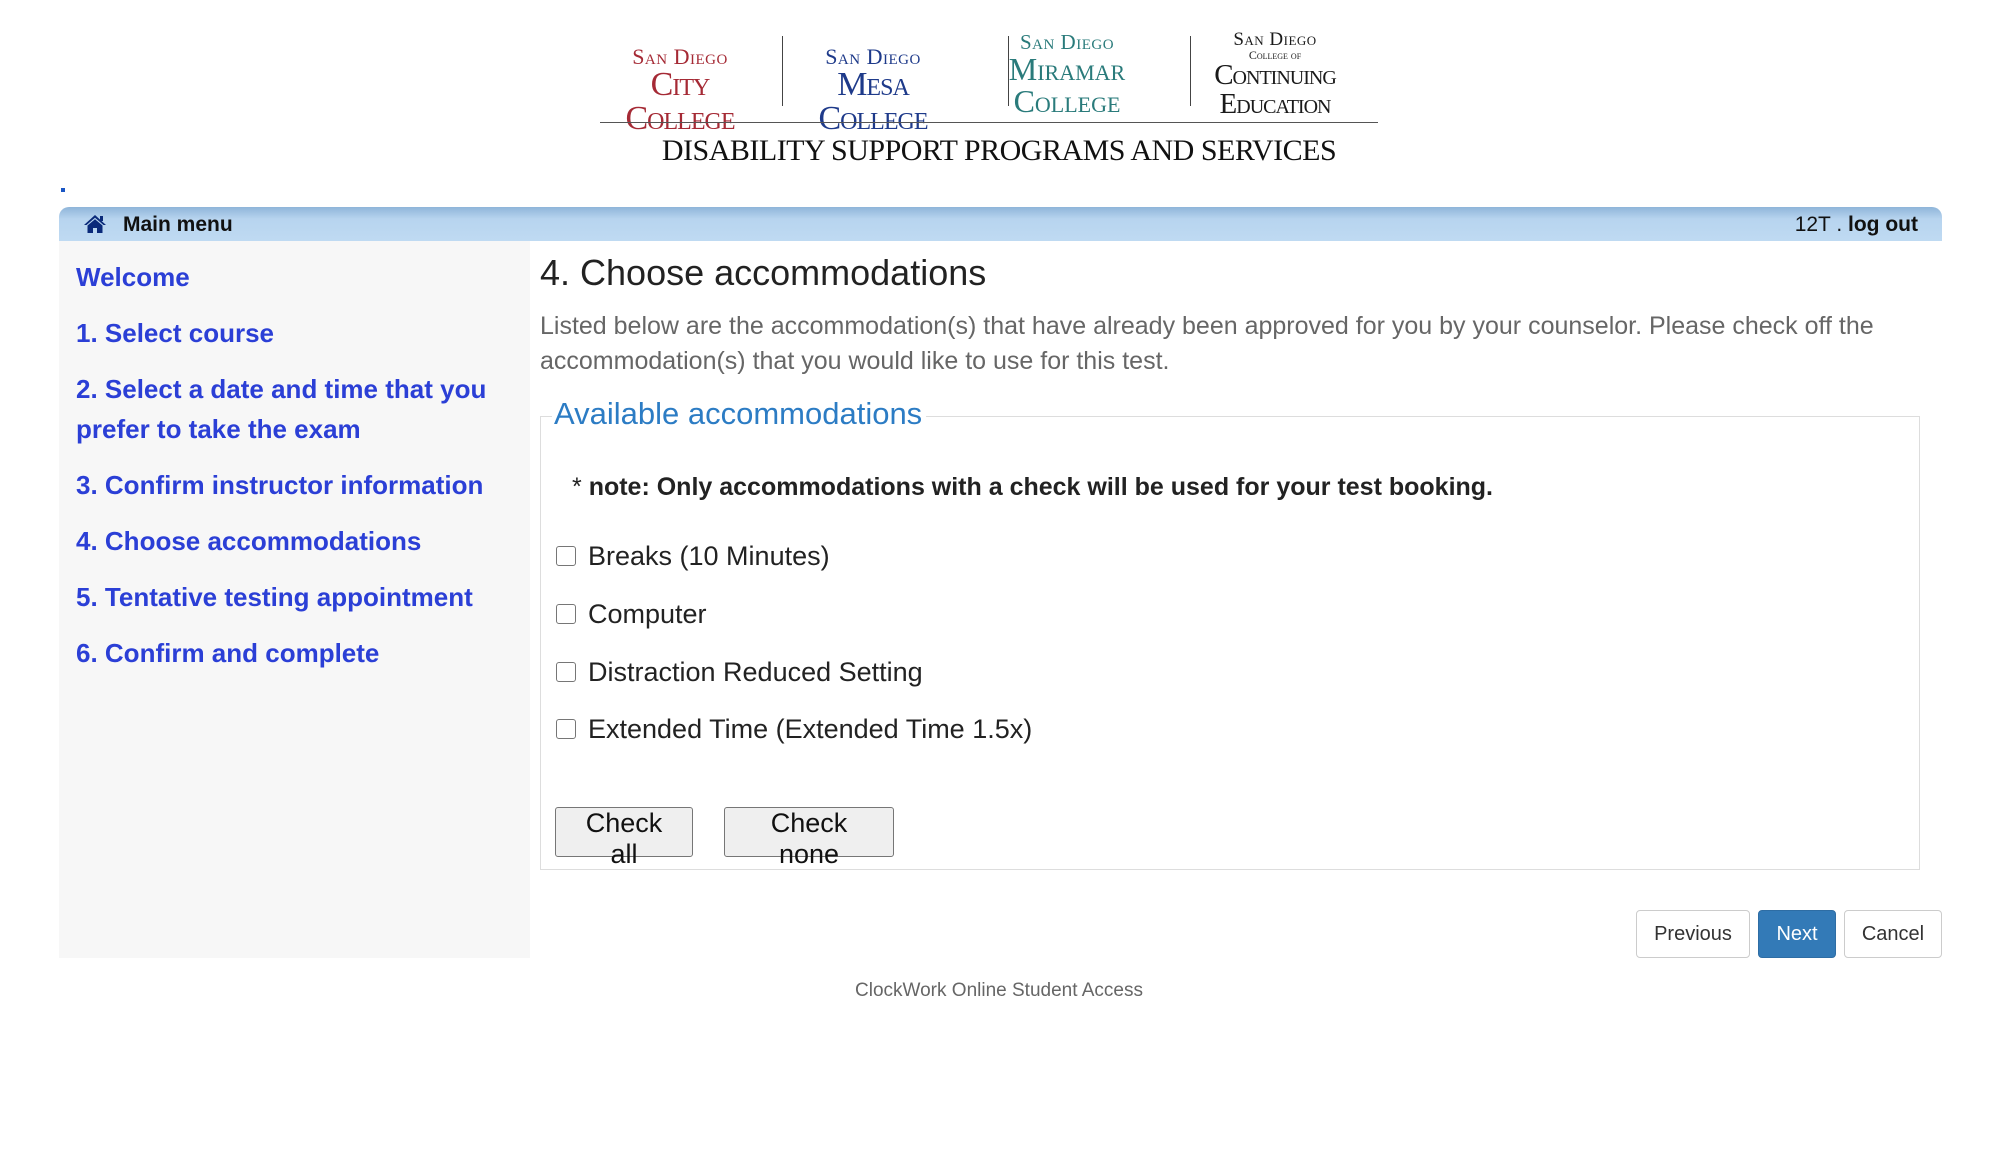  Describe the element at coordinates (566, 556) in the screenshot. I see `accommodation-checkbox-breaks` at that location.